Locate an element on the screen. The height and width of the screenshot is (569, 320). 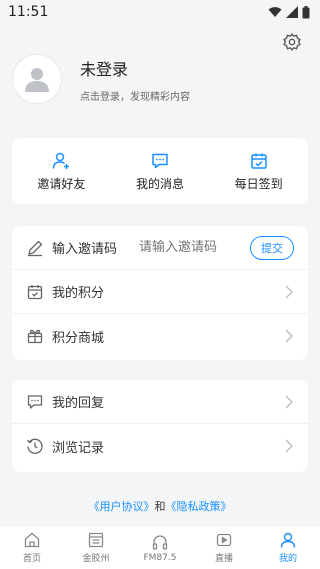
reply-icon is located at coordinates (35, 401).